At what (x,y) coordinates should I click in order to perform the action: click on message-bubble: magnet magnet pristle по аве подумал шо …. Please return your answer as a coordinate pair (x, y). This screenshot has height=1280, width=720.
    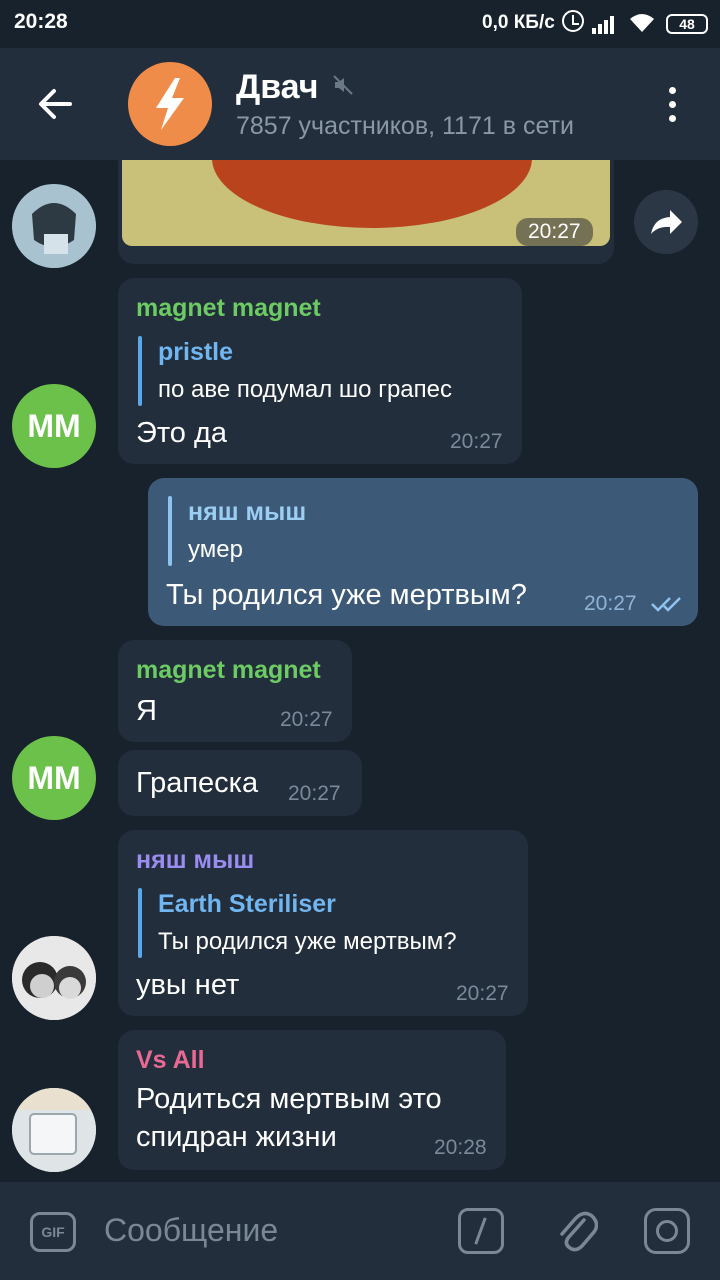
    Looking at the image, I should click on (320, 371).